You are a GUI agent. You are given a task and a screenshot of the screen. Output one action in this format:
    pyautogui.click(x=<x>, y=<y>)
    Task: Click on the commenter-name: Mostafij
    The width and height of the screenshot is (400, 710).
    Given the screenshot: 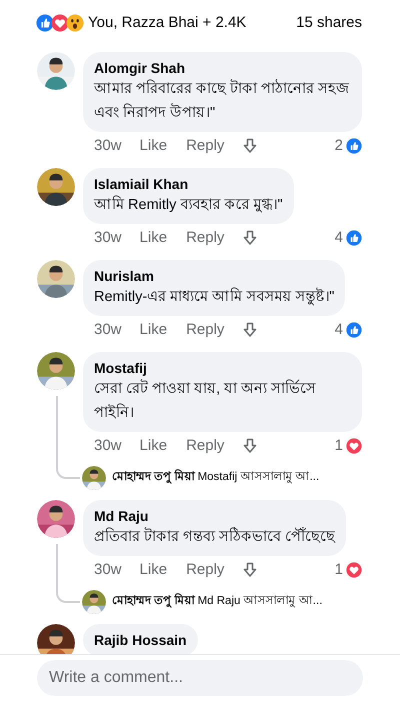 What is the action you would take?
    pyautogui.click(x=222, y=368)
    